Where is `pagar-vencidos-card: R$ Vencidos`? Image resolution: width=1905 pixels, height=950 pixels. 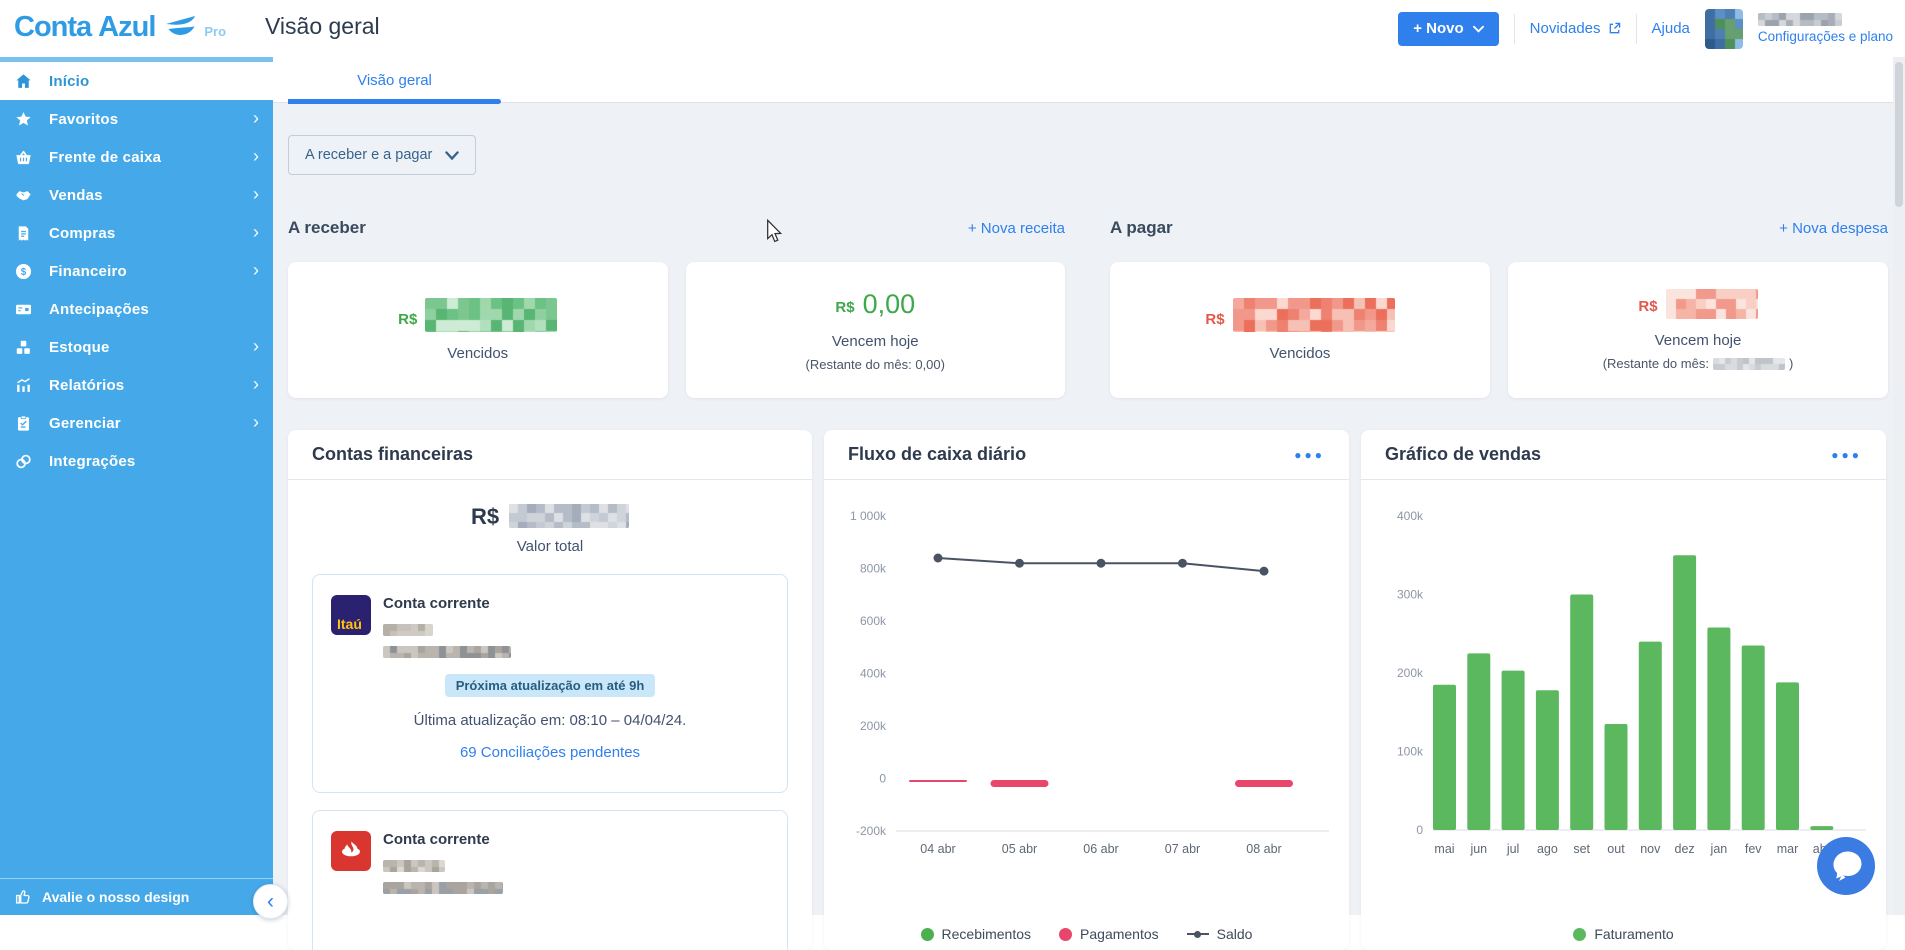 pagar-vencidos-card: R$ Vencidos is located at coordinates (1300, 330).